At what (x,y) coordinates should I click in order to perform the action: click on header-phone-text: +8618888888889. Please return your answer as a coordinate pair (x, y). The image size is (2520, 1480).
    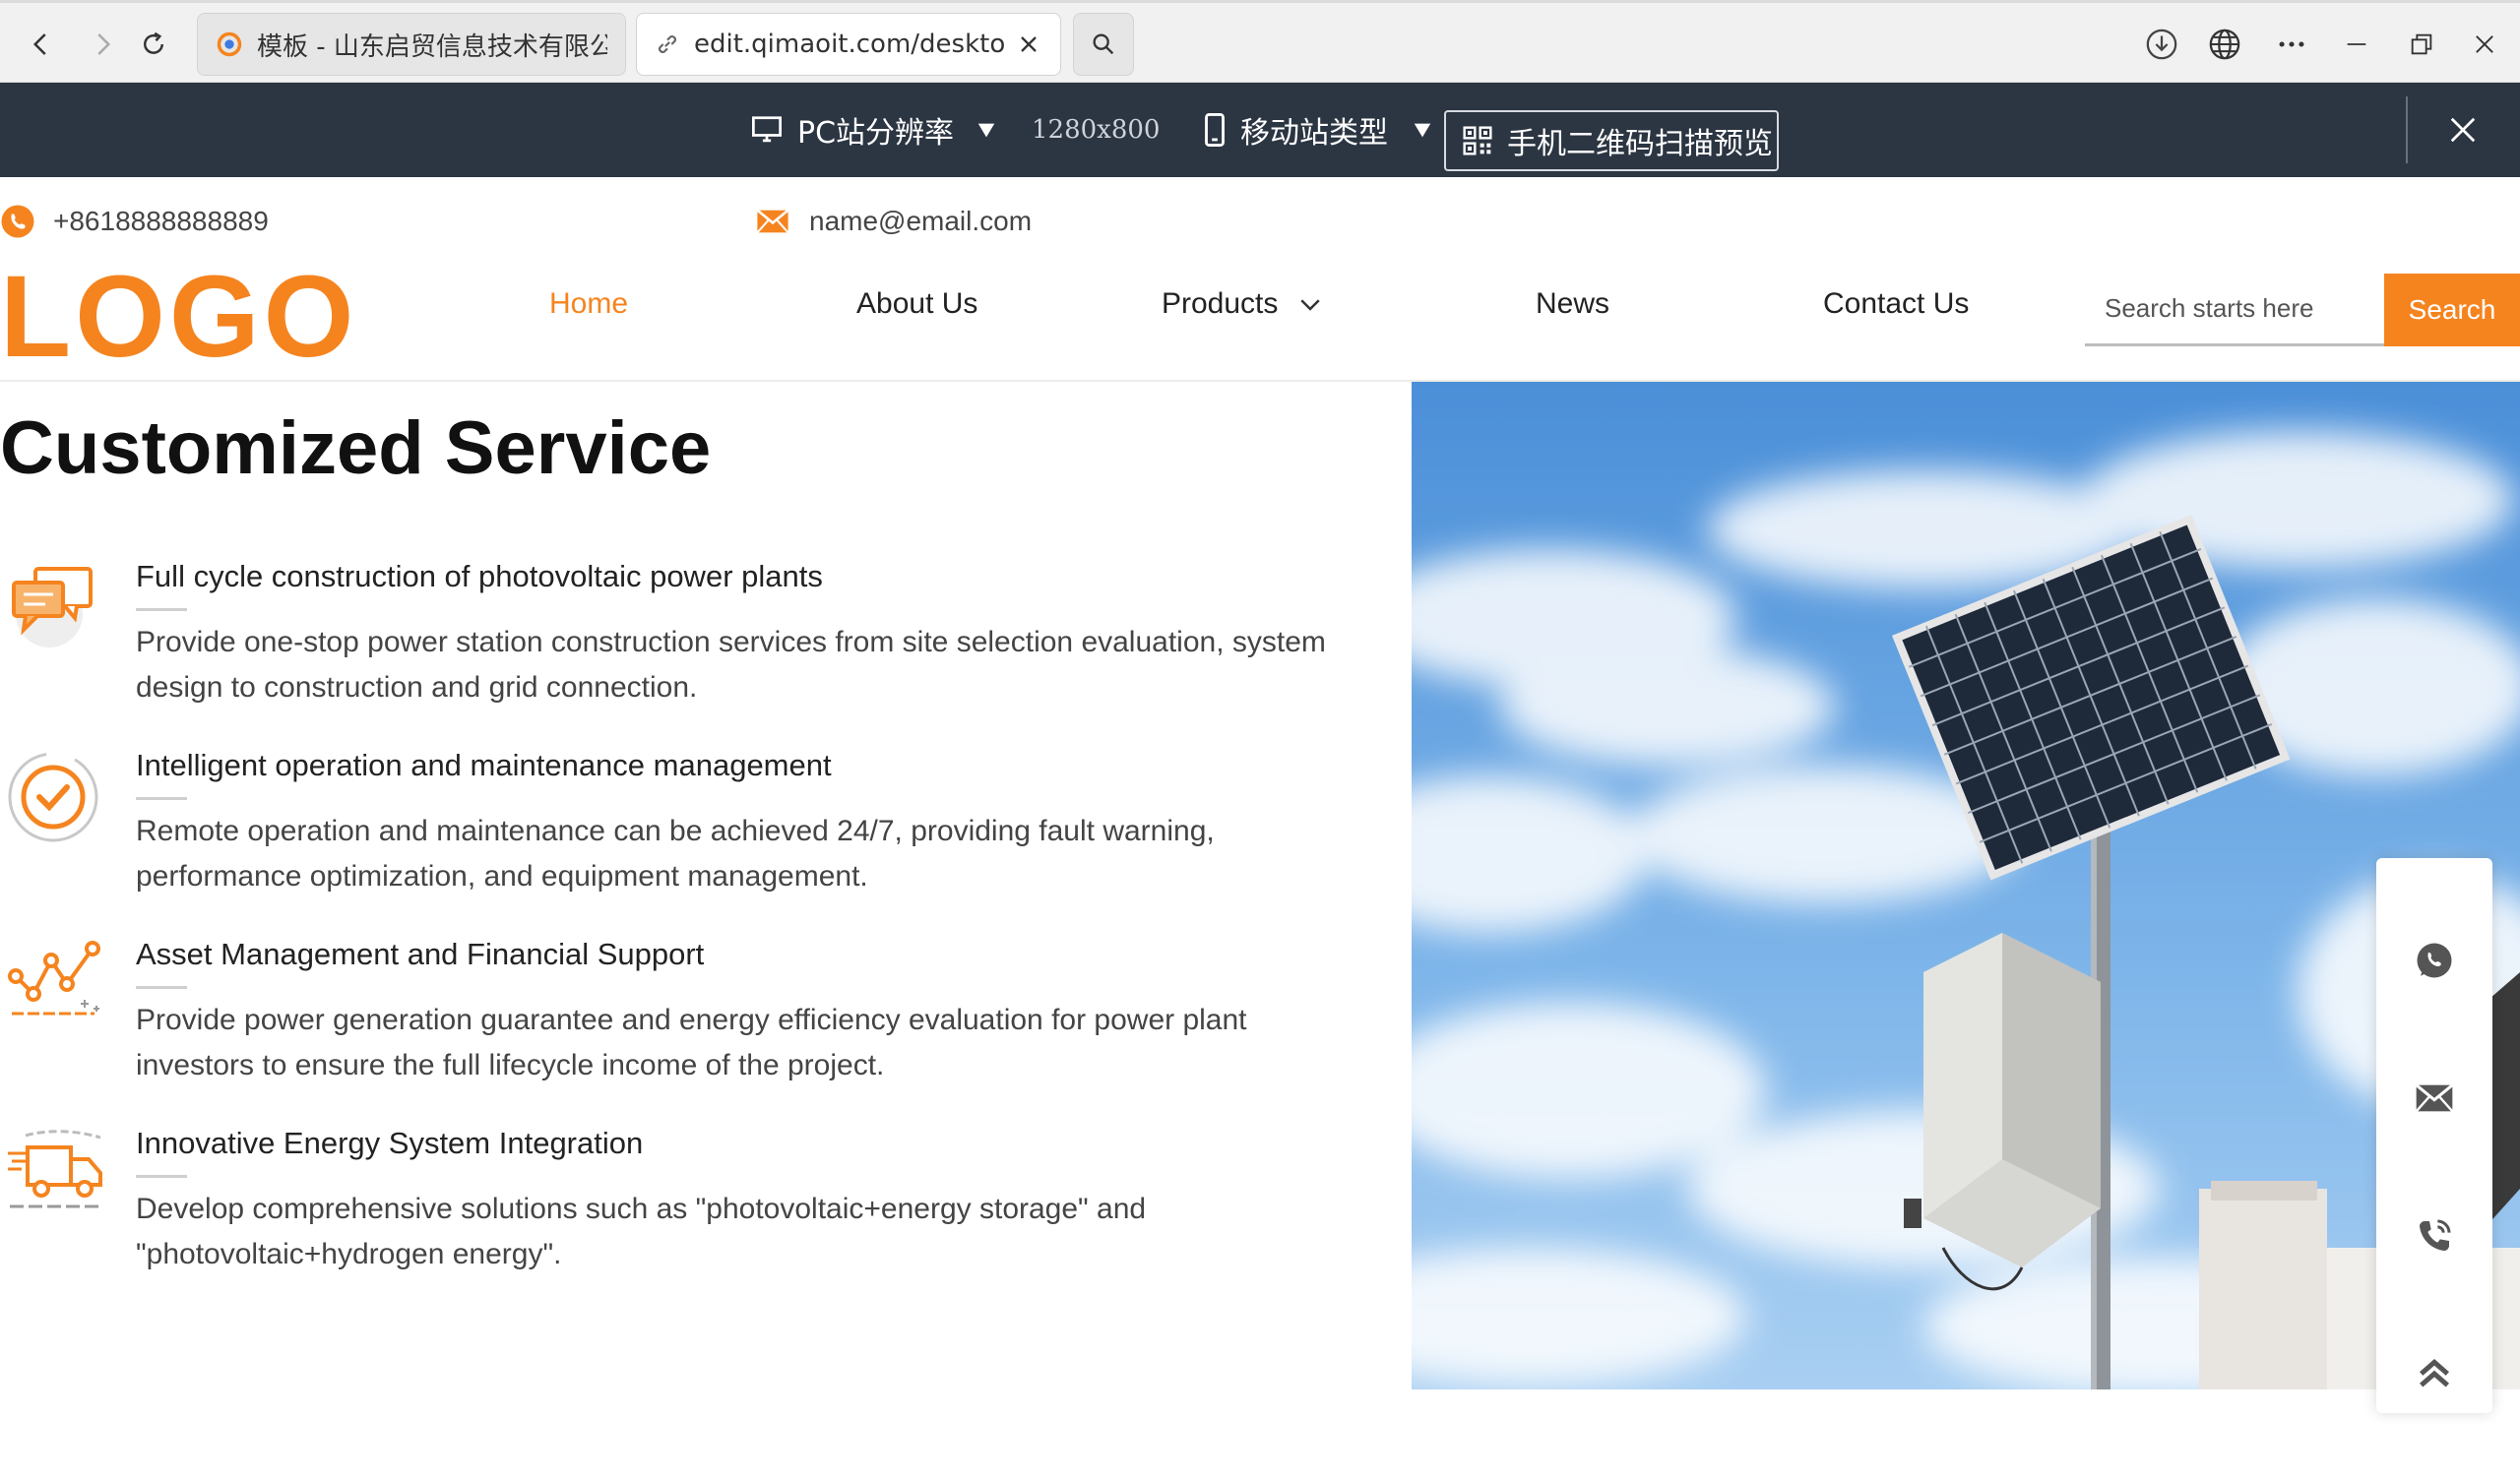
    Looking at the image, I should click on (161, 221).